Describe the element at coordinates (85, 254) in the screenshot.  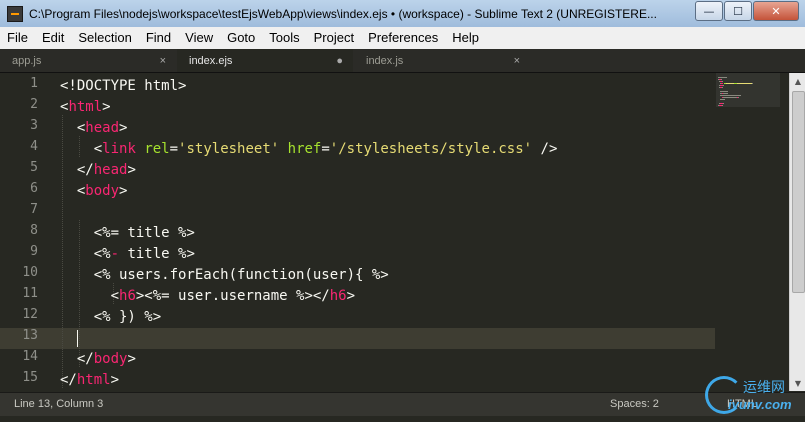
I see `code-token: <%` at that location.